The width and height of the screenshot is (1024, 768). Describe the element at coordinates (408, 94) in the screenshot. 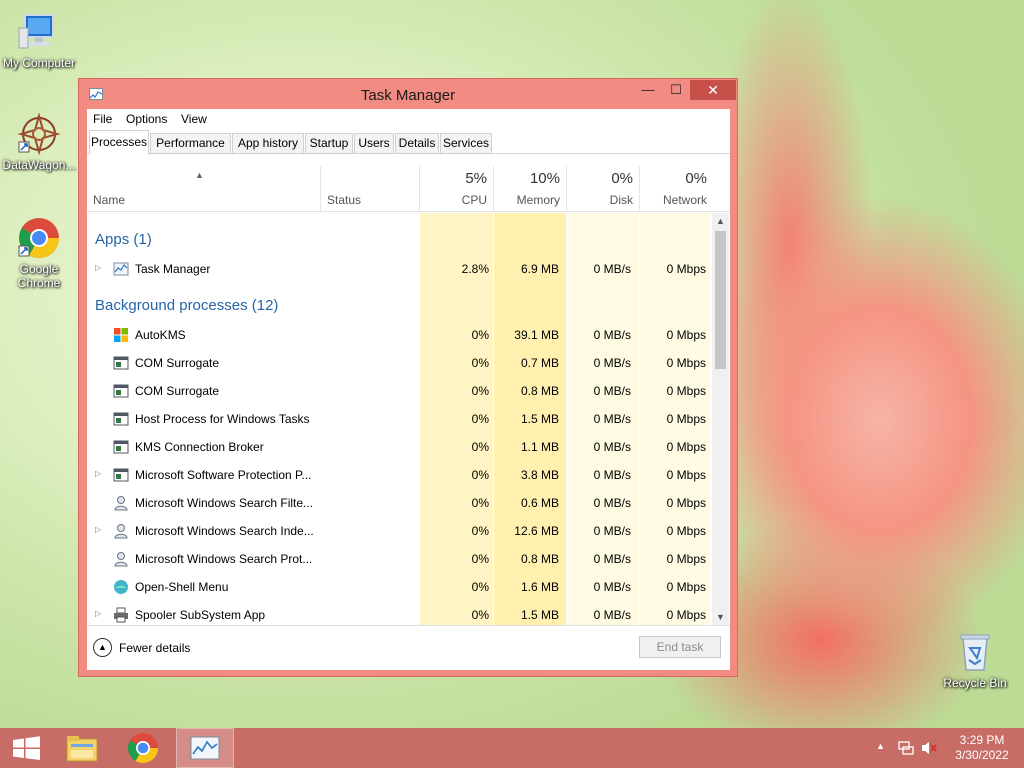

I see `title-bar: Task Manager — ☐ ✕` at that location.